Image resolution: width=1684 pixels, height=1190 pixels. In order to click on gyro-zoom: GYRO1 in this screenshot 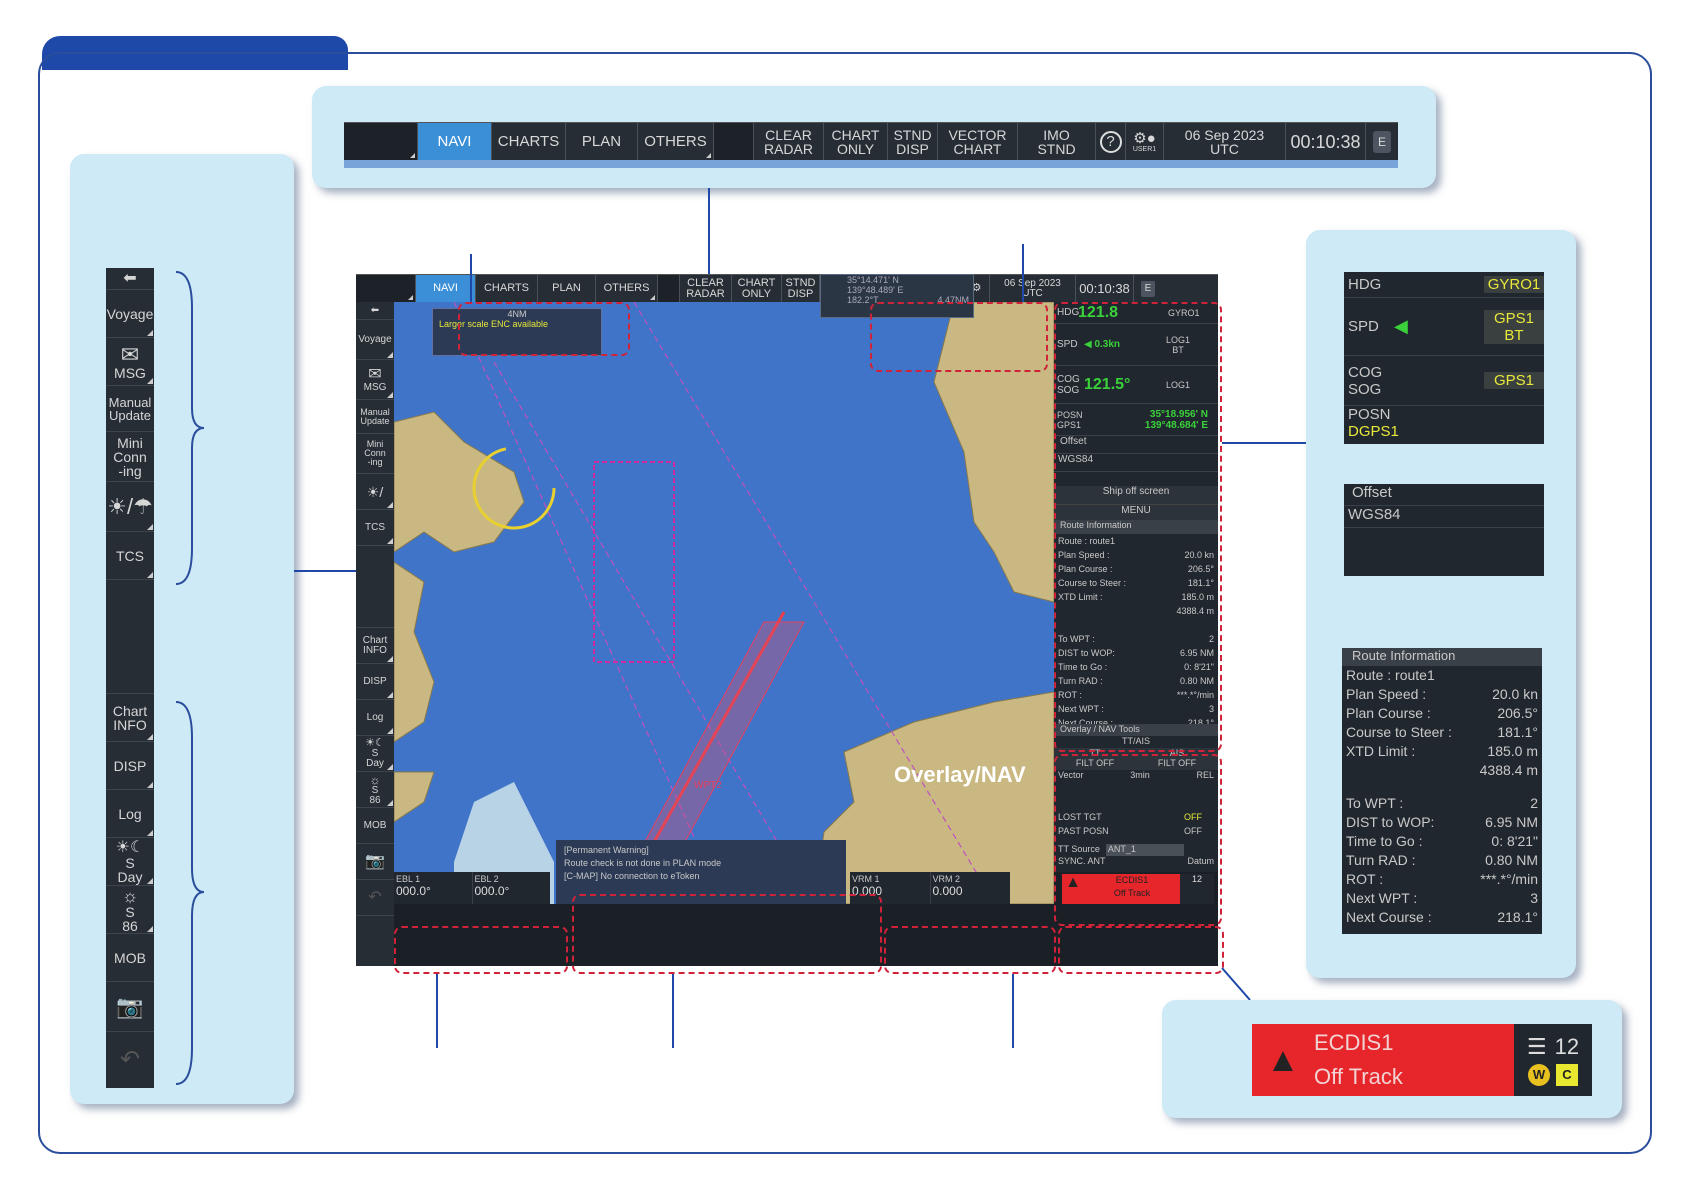, I will do `click(1514, 284)`.